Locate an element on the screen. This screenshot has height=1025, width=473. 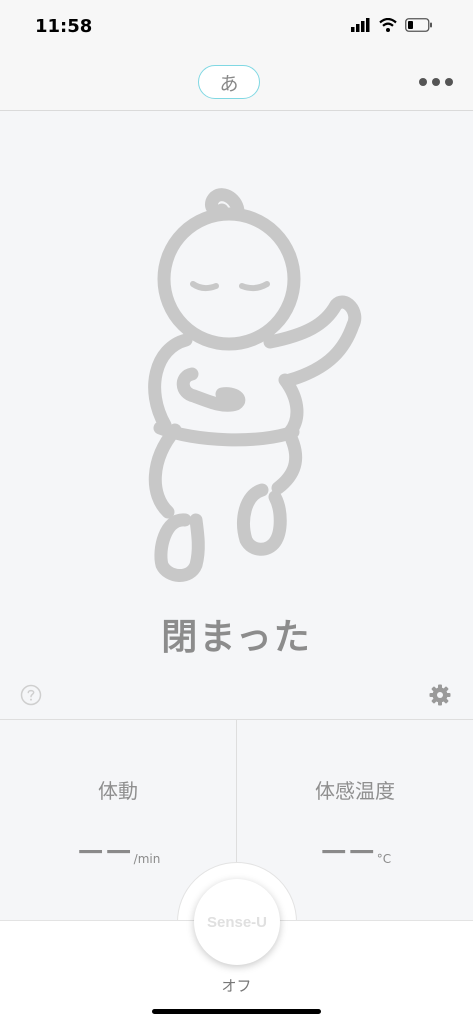
metric-value: －－/min is located at coordinates (118, 850).